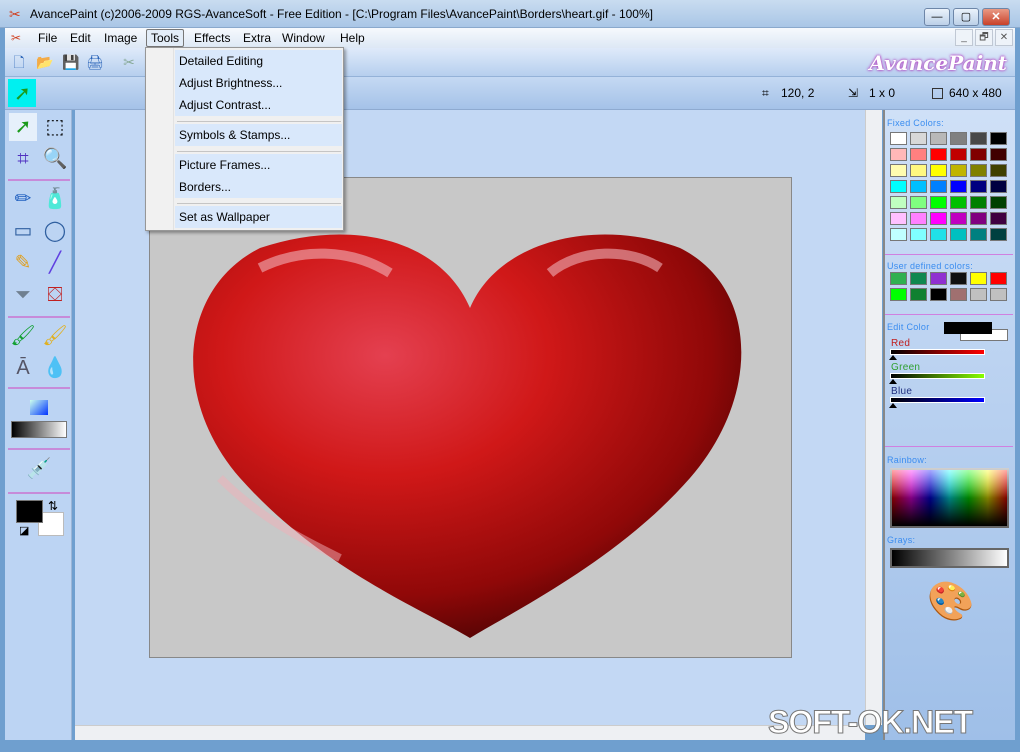  I want to click on blue-slider, so click(937, 400).